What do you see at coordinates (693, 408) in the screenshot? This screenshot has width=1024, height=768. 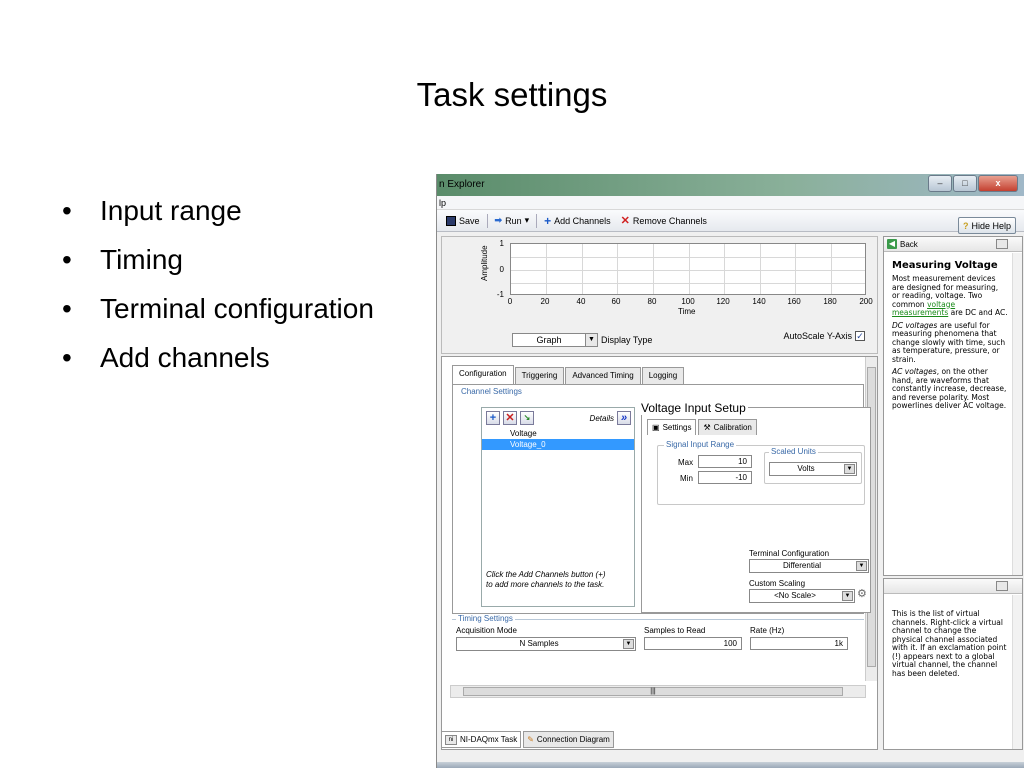 I see `voltage-setup-title: Voltage Input Setup` at bounding box center [693, 408].